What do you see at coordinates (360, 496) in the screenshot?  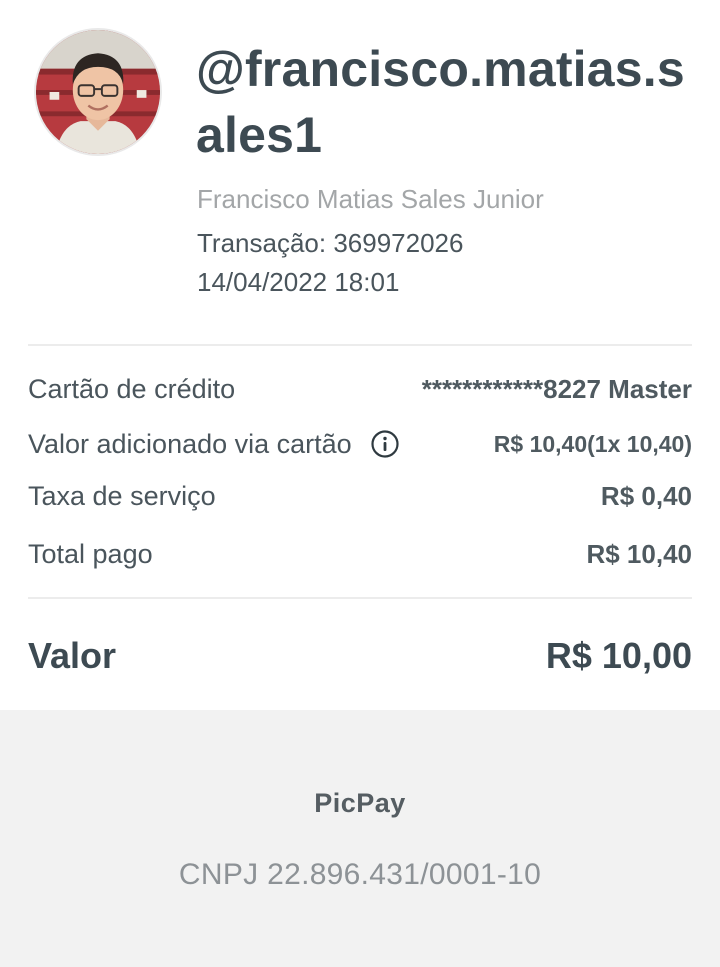 I see `detail-row-fee: Taxa de serviço R$ 0,40` at bounding box center [360, 496].